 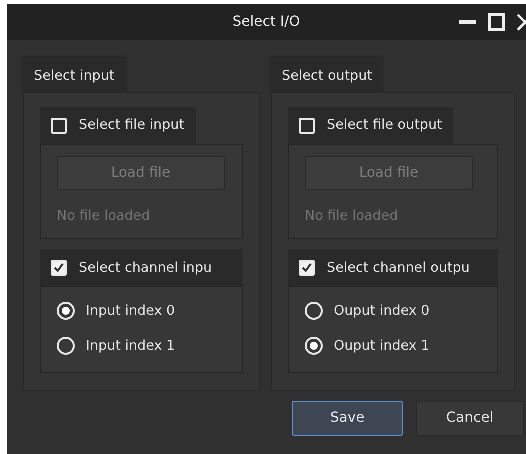 I want to click on maximize-icon, so click(x=496, y=22).